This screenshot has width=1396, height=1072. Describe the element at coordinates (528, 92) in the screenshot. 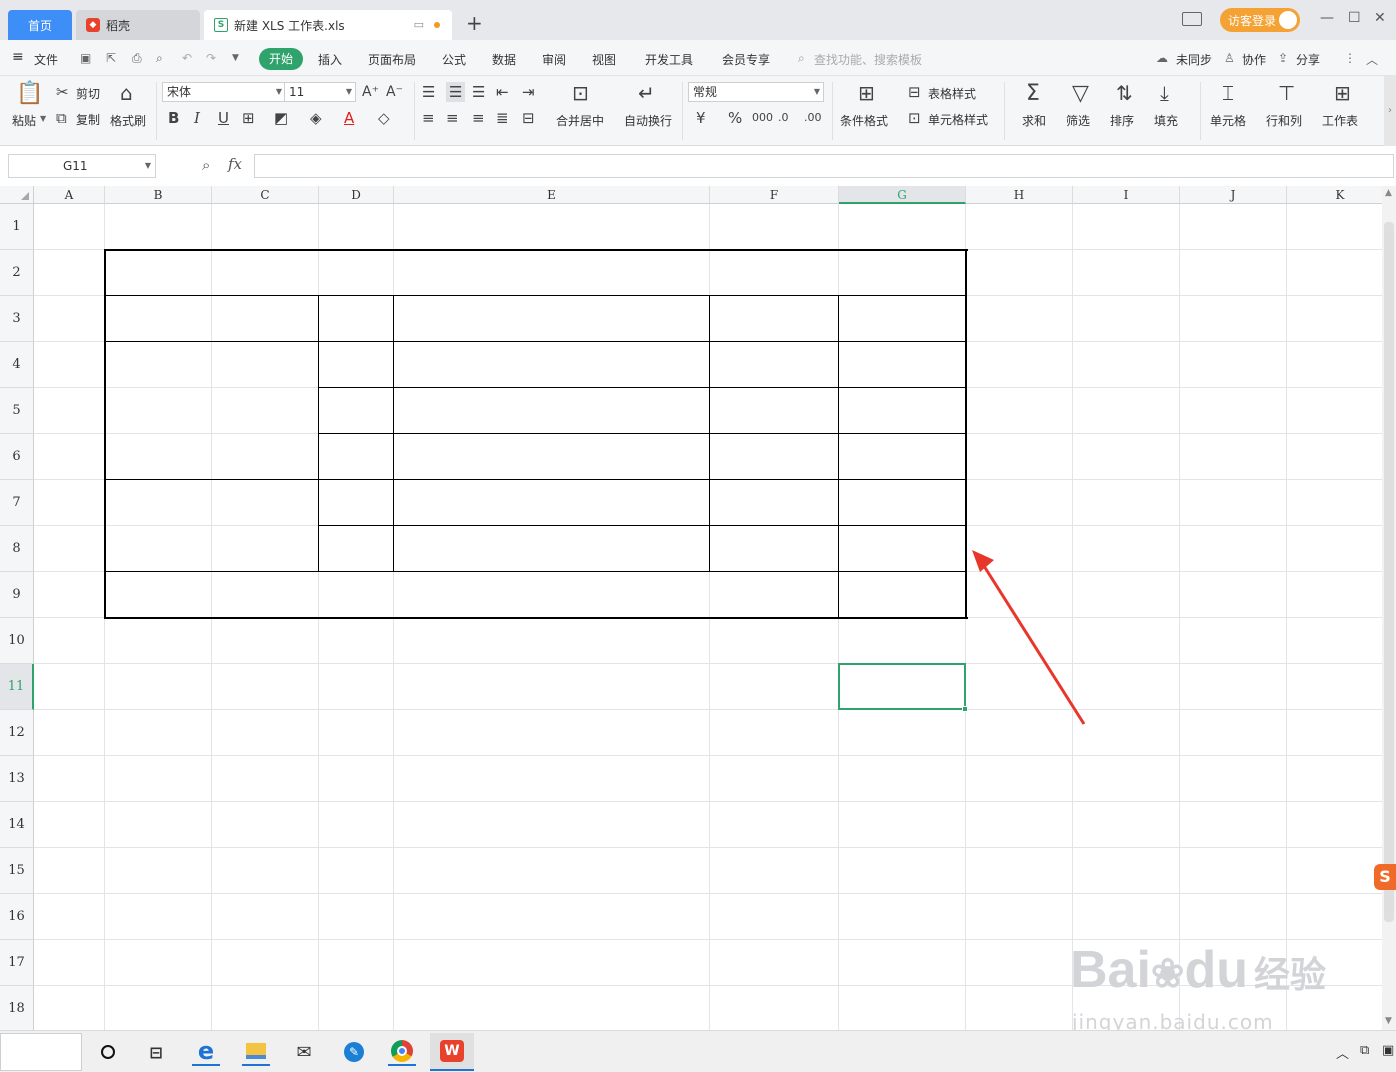

I see `indent-increase-icon: ⇥` at that location.